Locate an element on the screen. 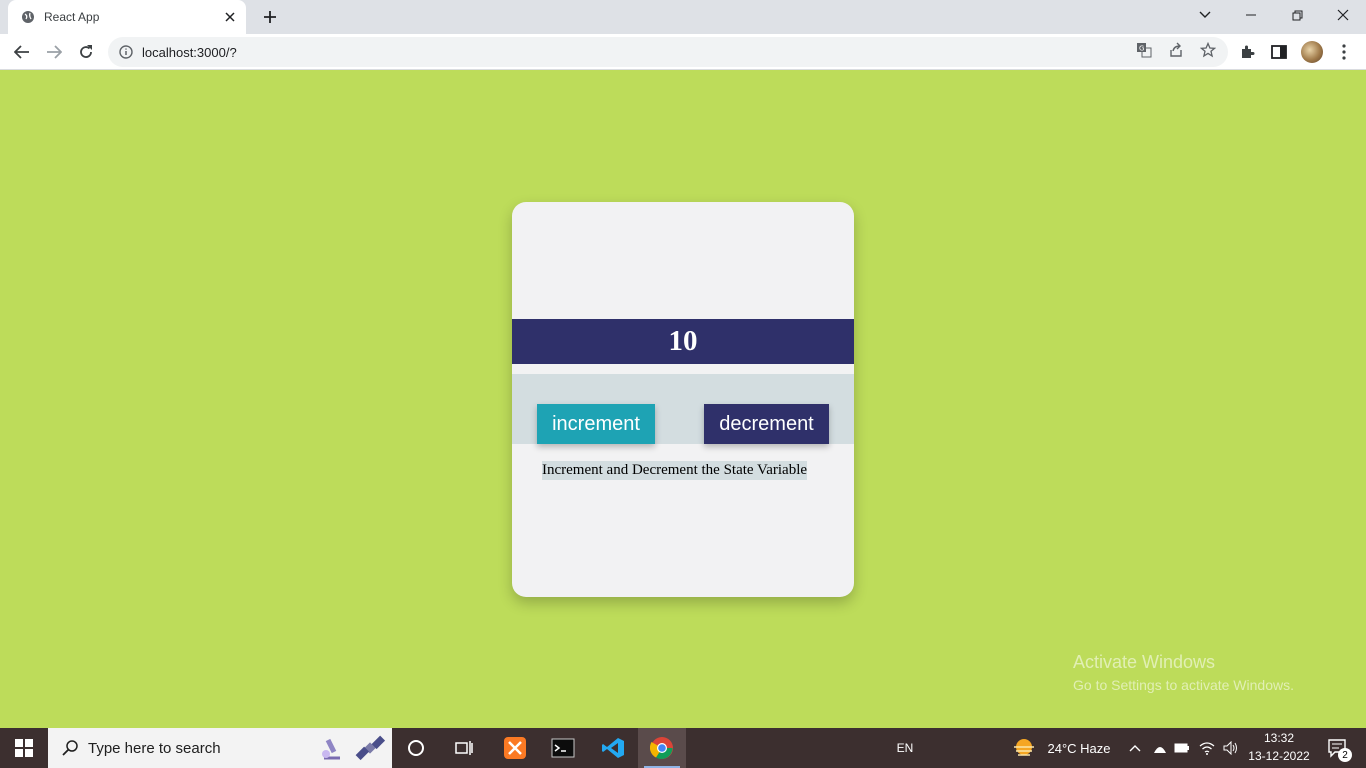 The height and width of the screenshot is (768, 1366). svg-text: G is located at coordinates (1141, 49).